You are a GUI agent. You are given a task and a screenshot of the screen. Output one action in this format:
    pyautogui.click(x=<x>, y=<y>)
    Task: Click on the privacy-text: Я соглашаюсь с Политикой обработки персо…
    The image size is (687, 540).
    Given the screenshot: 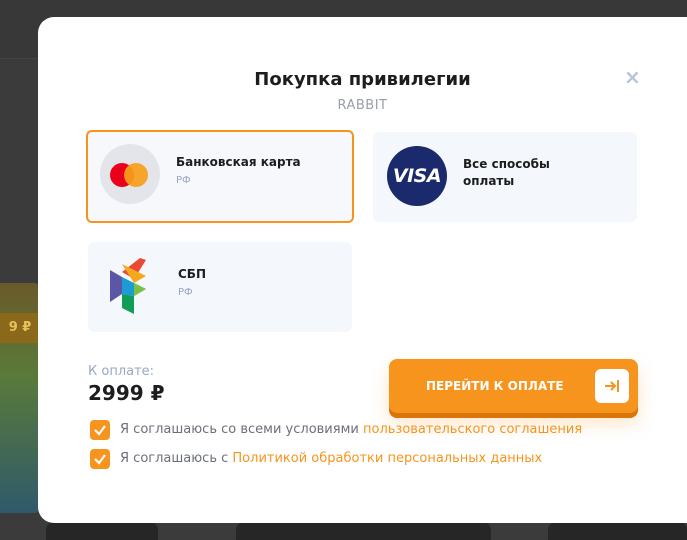 What is the action you would take?
    pyautogui.click(x=331, y=458)
    